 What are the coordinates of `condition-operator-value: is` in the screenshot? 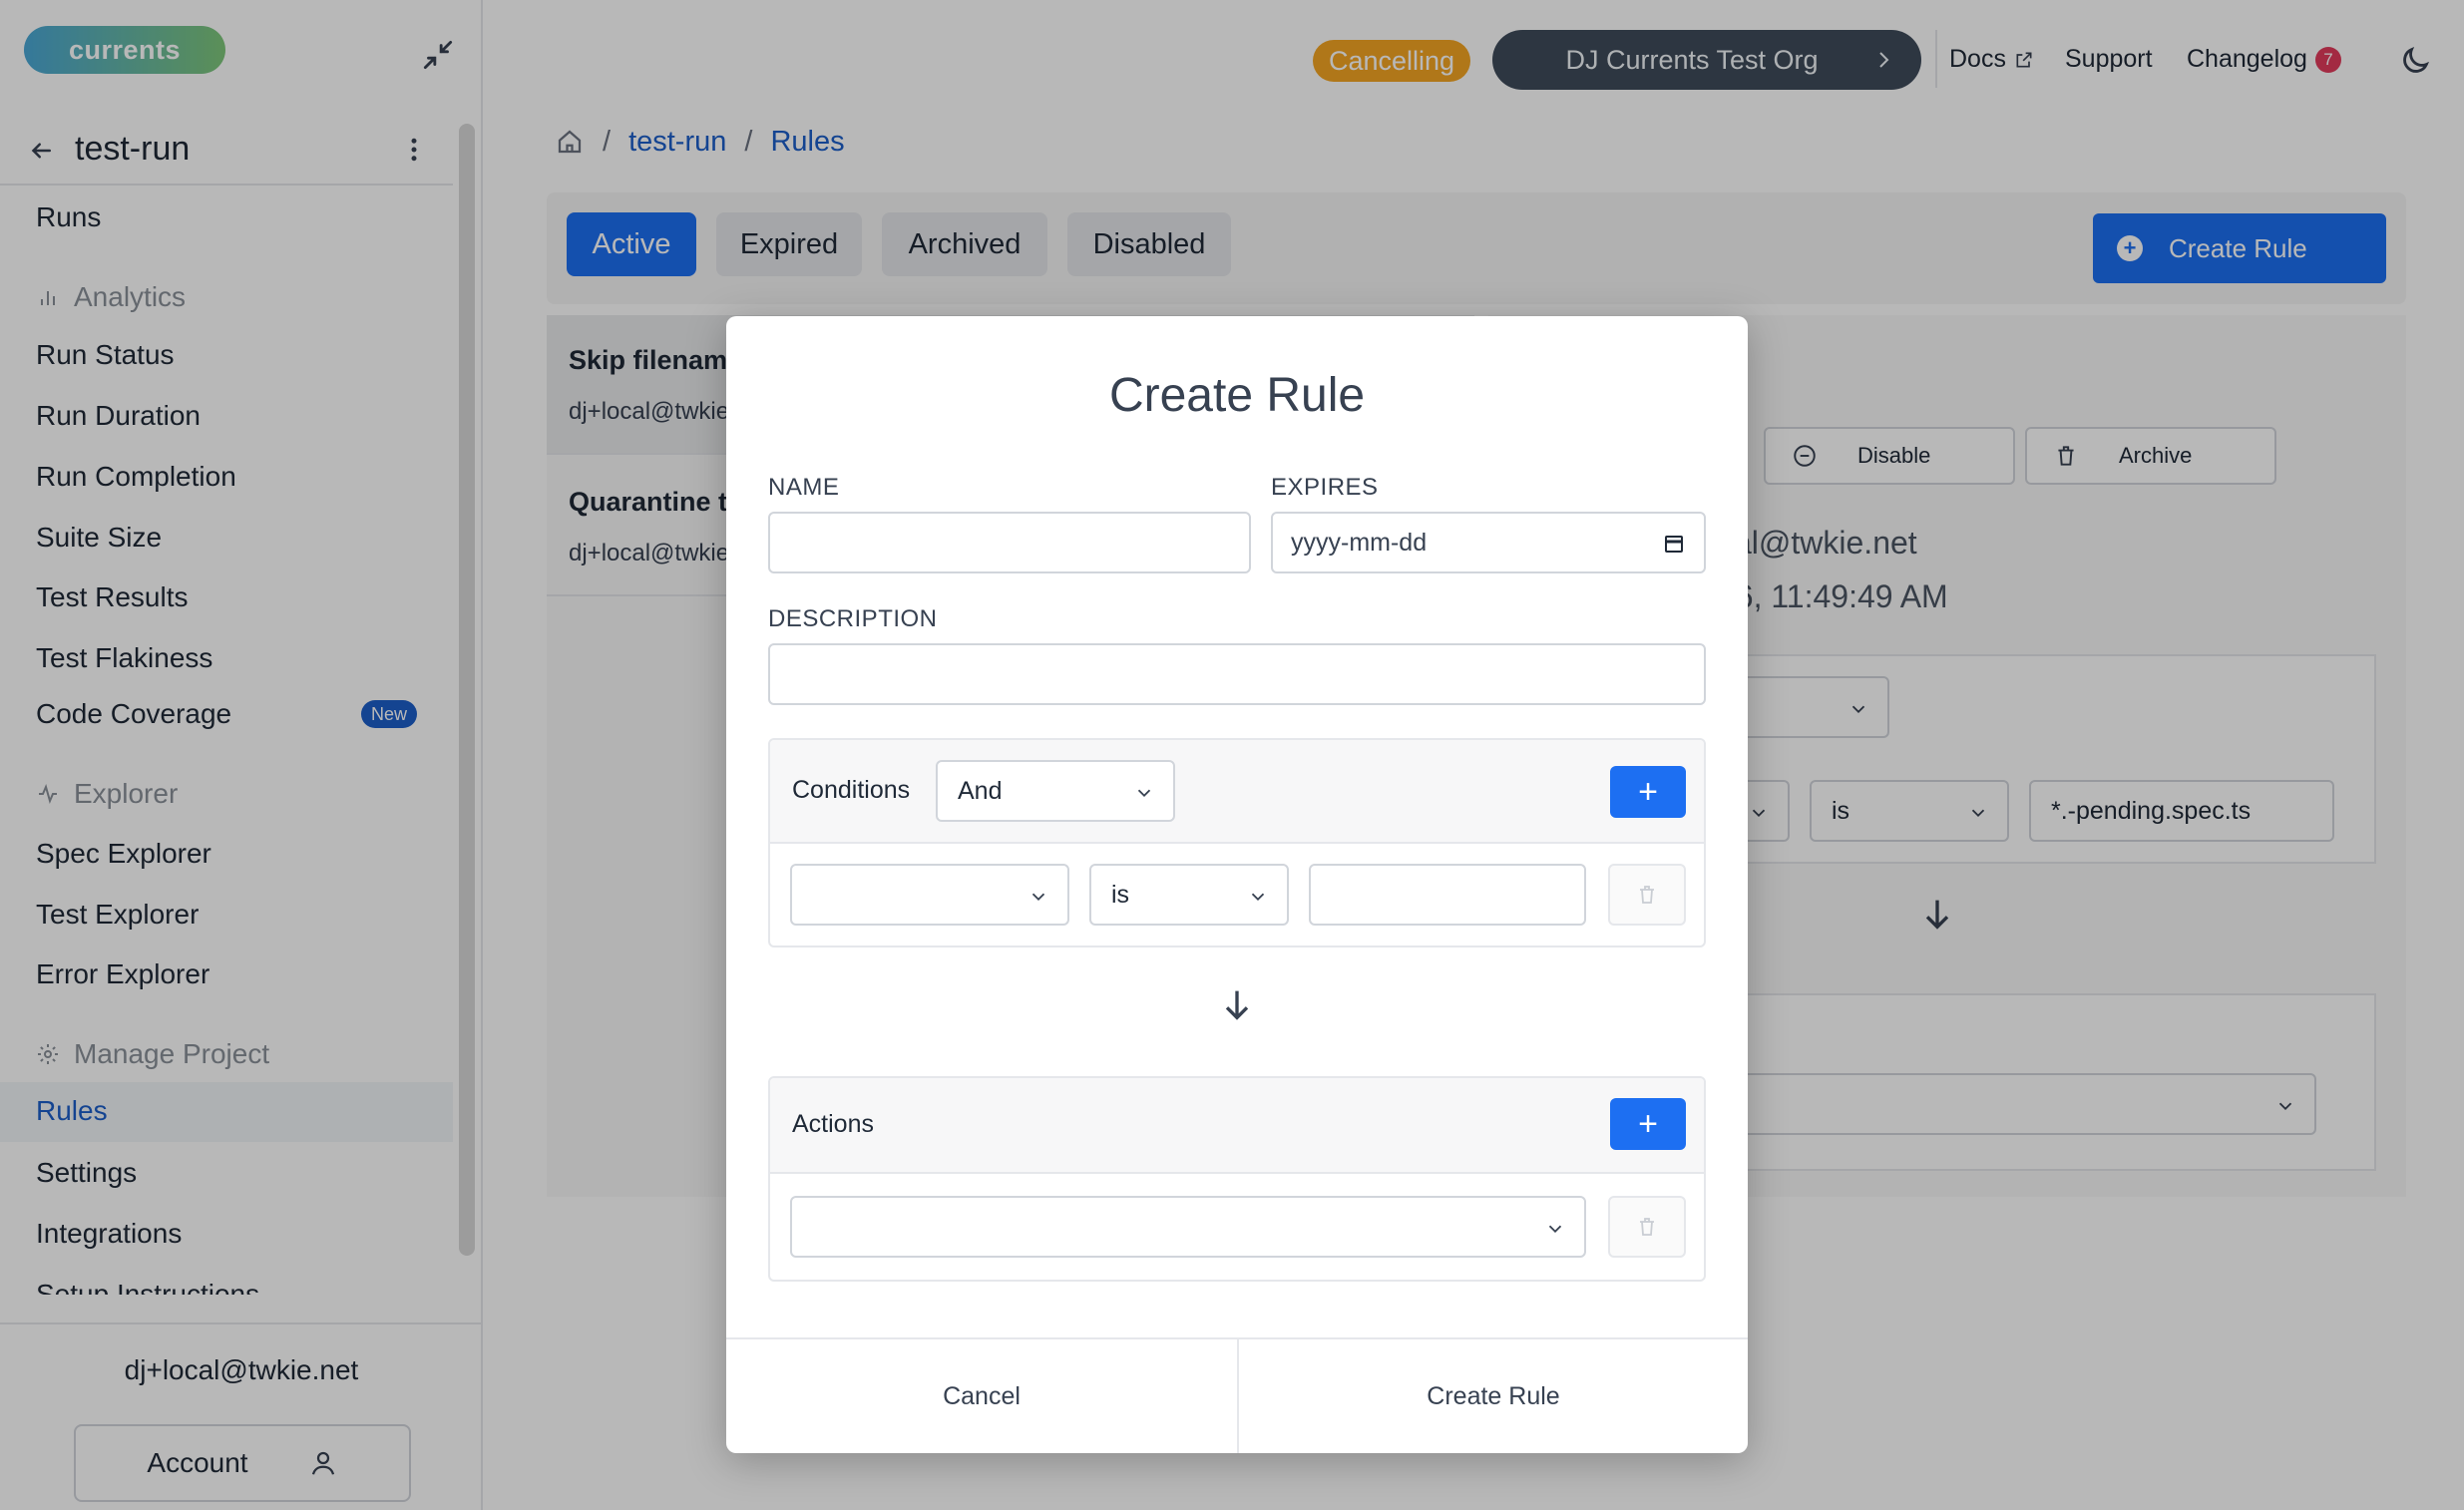 It's located at (1120, 895).